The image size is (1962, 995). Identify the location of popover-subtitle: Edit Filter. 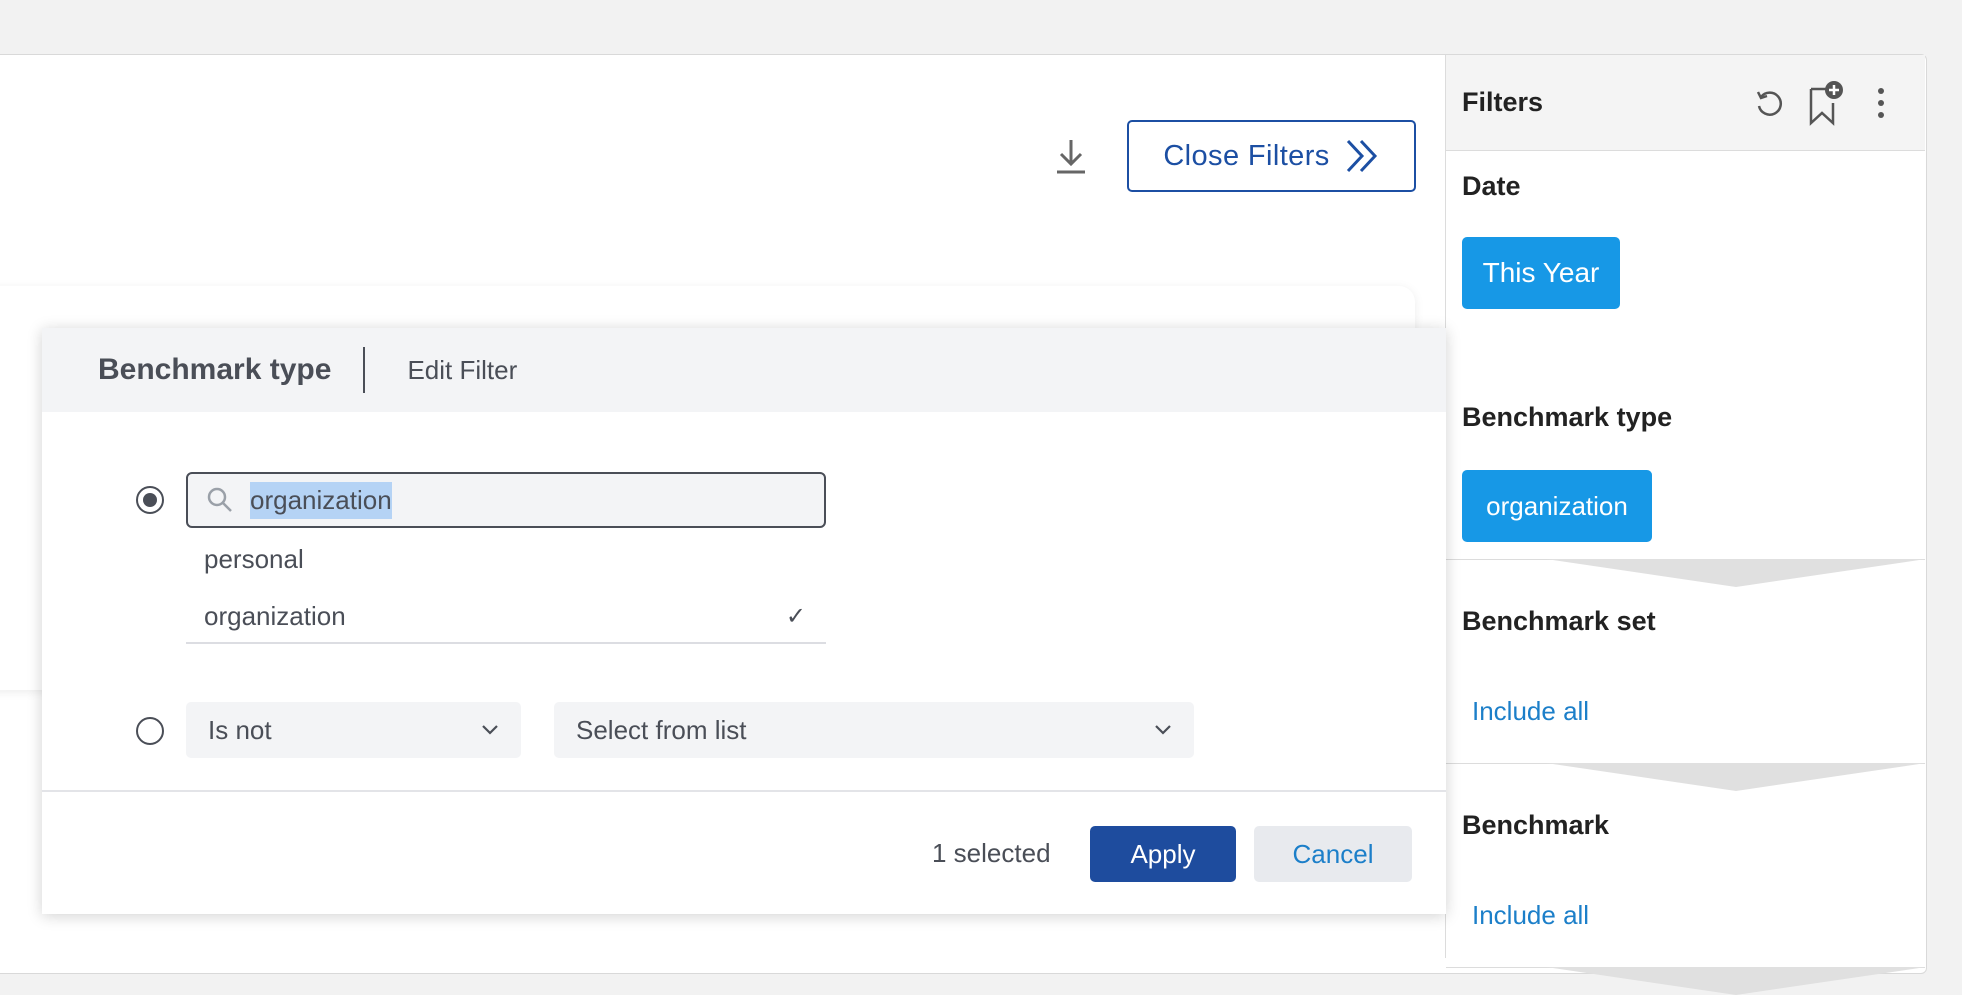
(462, 369).